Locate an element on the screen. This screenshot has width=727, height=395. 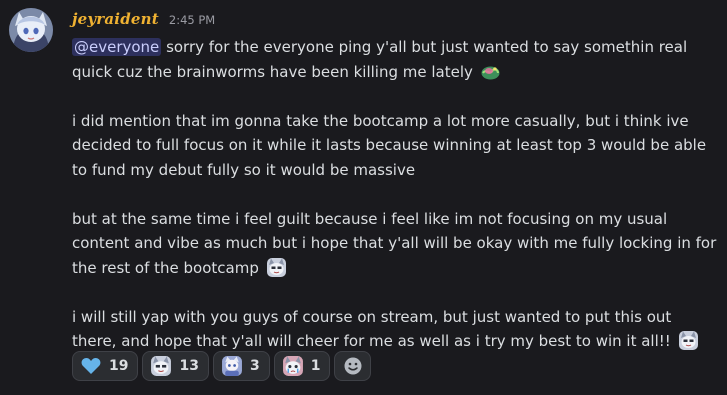
reaction-count: 19 is located at coordinates (119, 366).